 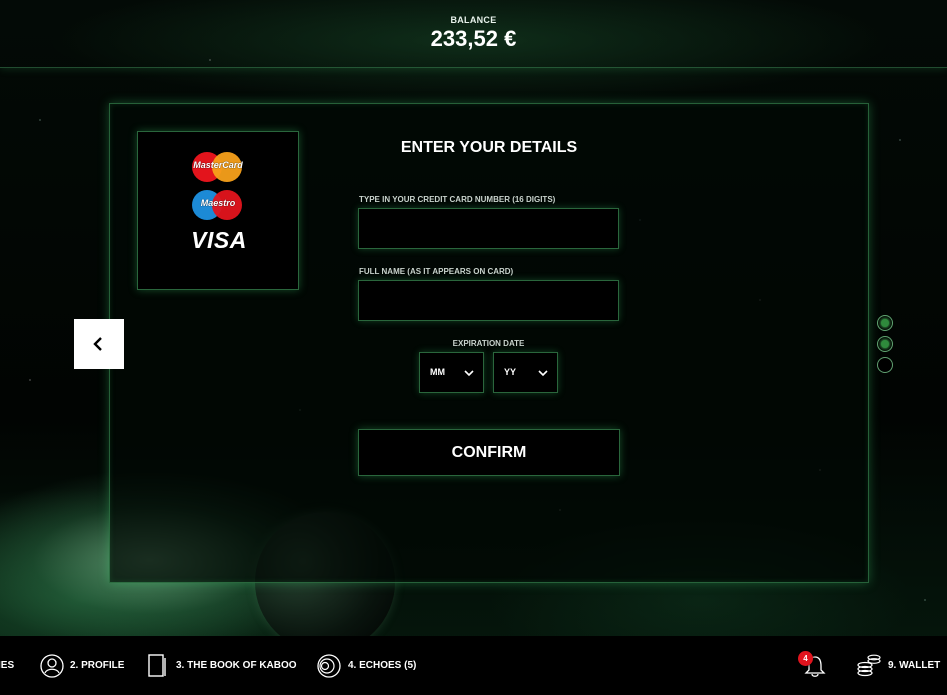 I want to click on nav-item-echoes-label: 4. ECHOES (5), so click(x=382, y=665).